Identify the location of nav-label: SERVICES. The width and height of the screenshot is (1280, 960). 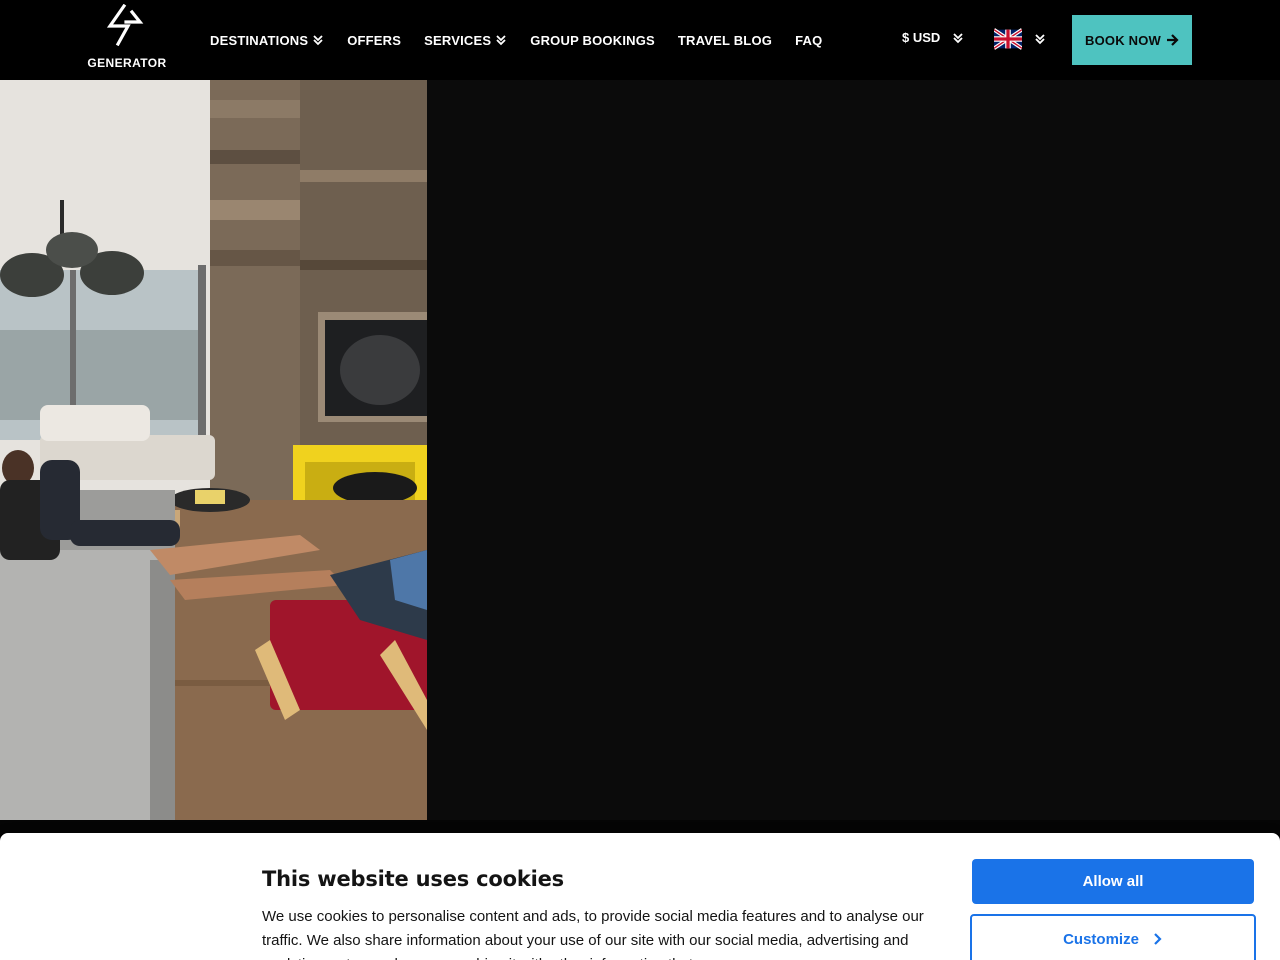
(458, 40).